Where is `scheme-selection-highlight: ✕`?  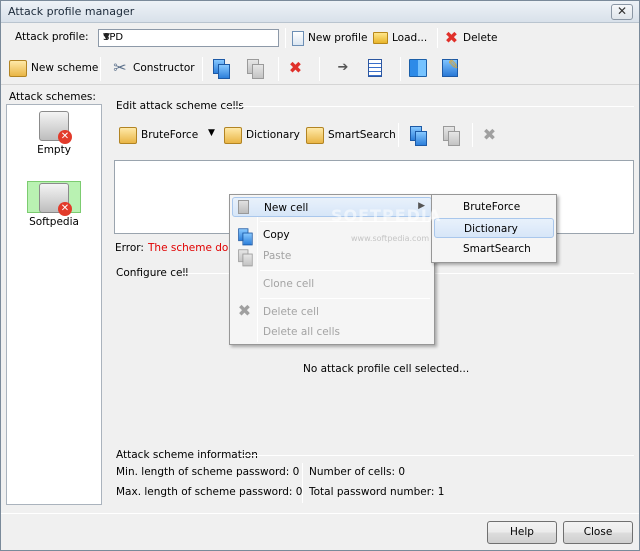 scheme-selection-highlight: ✕ is located at coordinates (54, 198).